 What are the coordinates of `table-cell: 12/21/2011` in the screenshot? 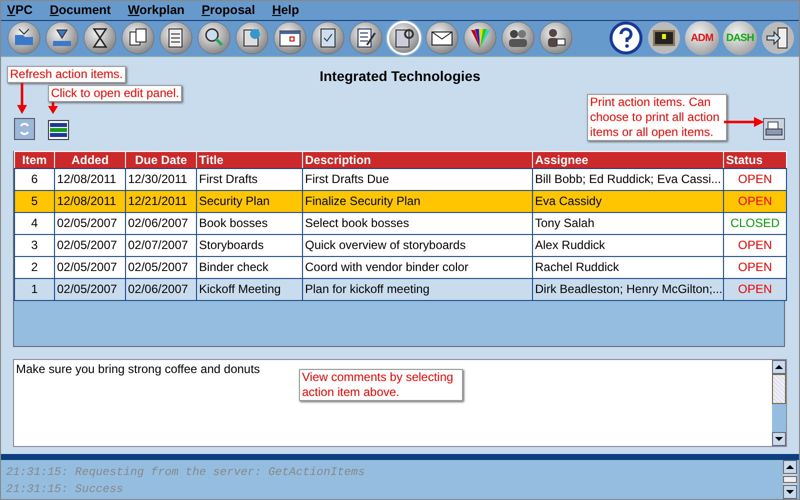 It's located at (161, 201).